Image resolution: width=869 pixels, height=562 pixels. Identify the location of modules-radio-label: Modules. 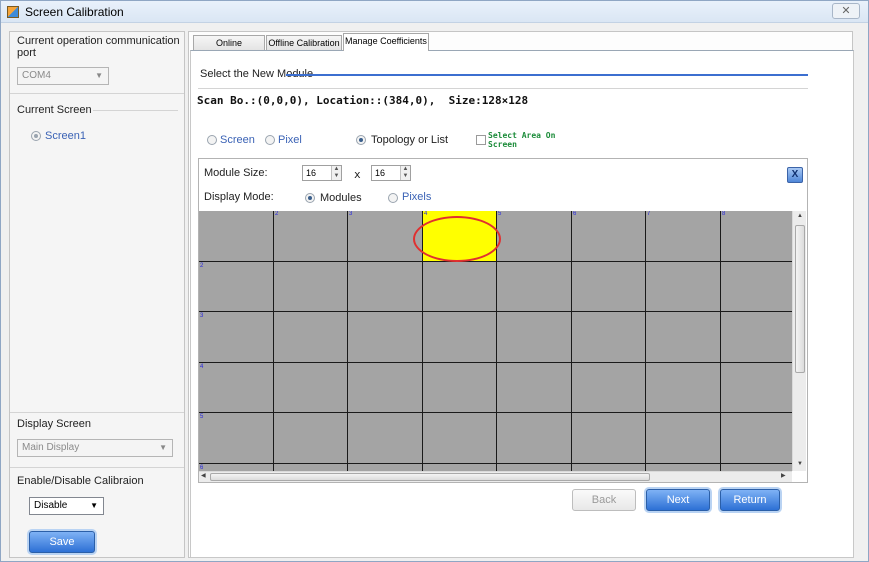
(341, 198).